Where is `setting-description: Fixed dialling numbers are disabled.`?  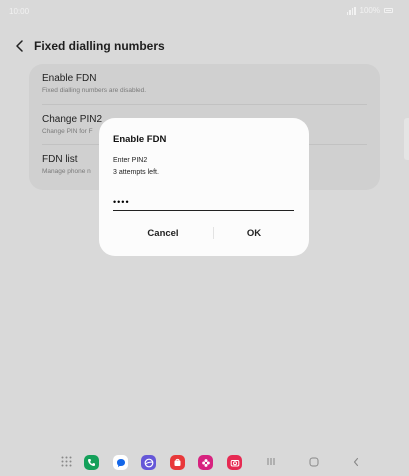 setting-description: Fixed dialling numbers are disabled. is located at coordinates (94, 90).